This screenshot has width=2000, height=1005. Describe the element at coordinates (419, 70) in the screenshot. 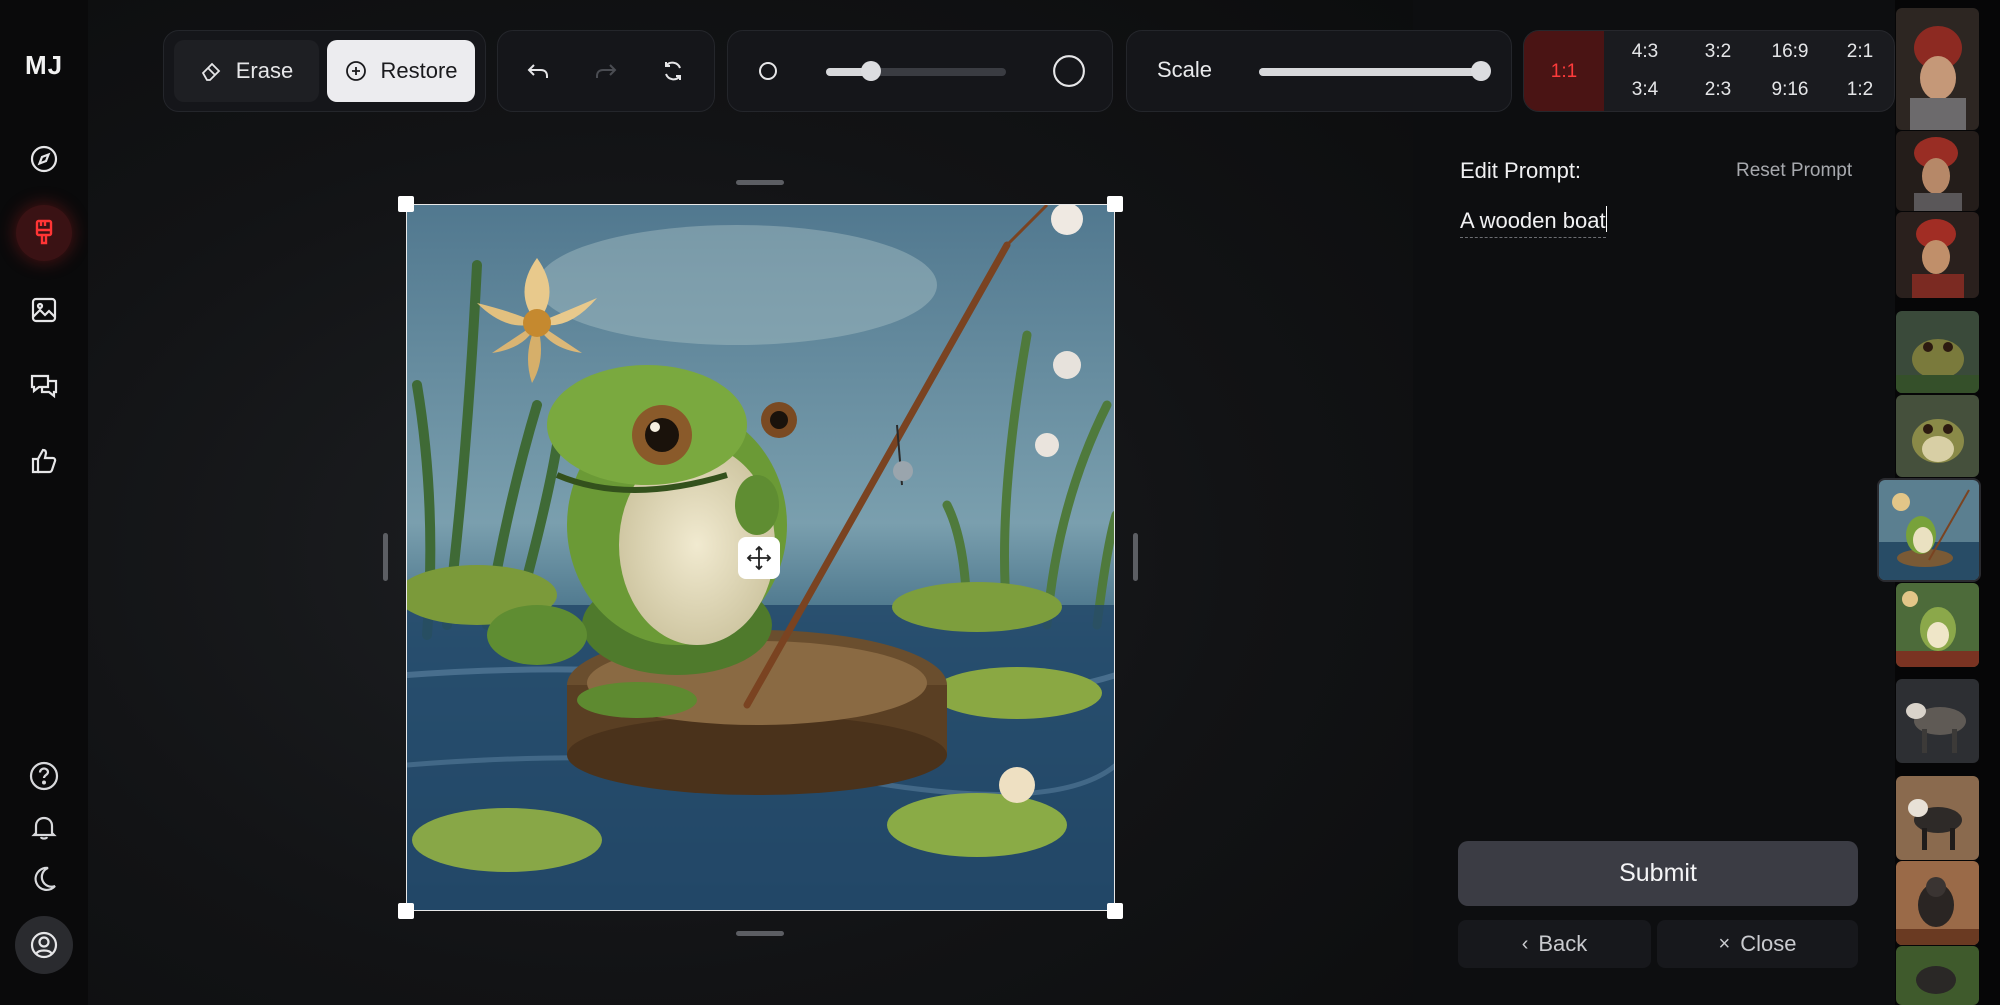

I see `restore-label: Restore` at that location.